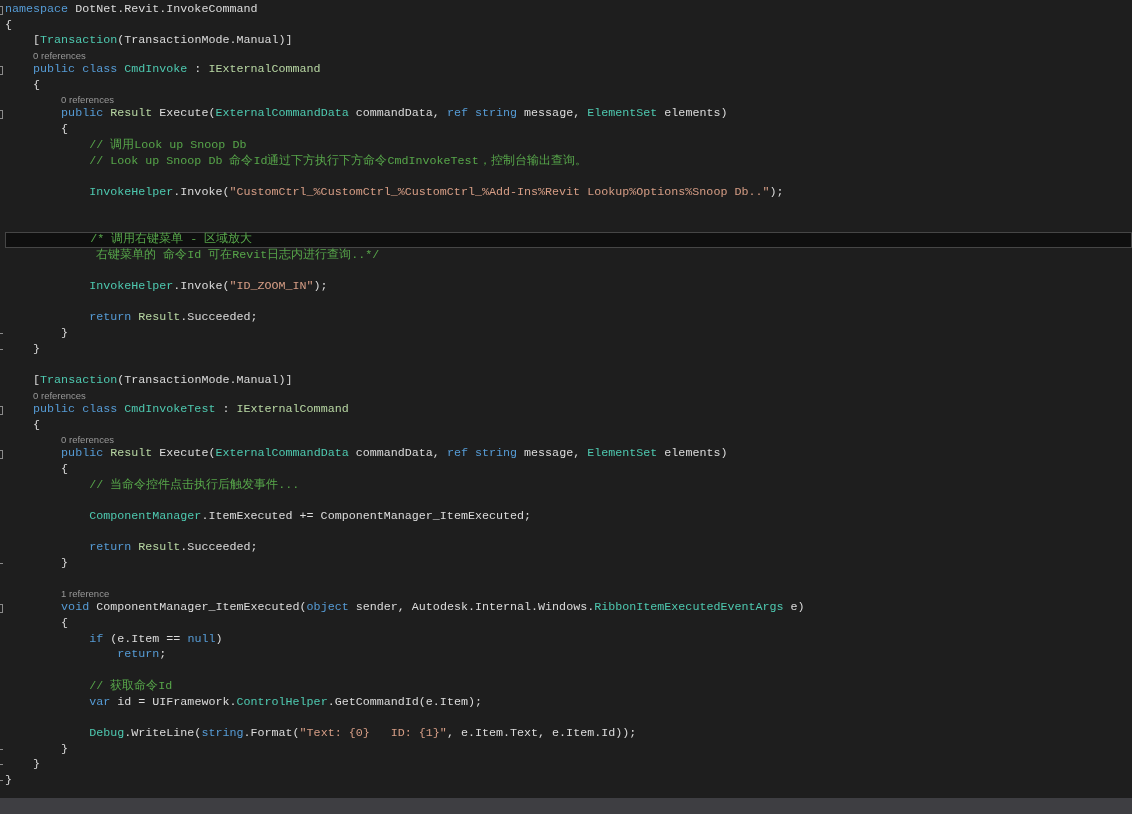 The image size is (1132, 814). Describe the element at coordinates (566, 806) in the screenshot. I see `horizontal-scrollbar` at that location.